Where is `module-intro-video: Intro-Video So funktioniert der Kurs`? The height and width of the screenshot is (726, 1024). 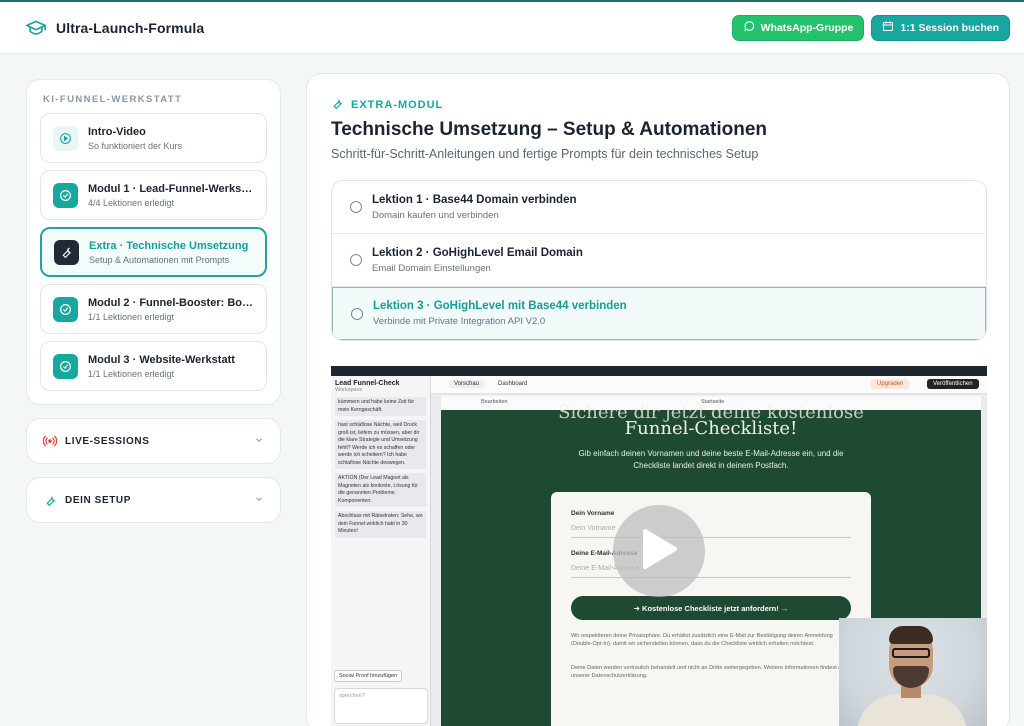
module-intro-video: Intro-Video So funktioniert der Kurs is located at coordinates (153, 138).